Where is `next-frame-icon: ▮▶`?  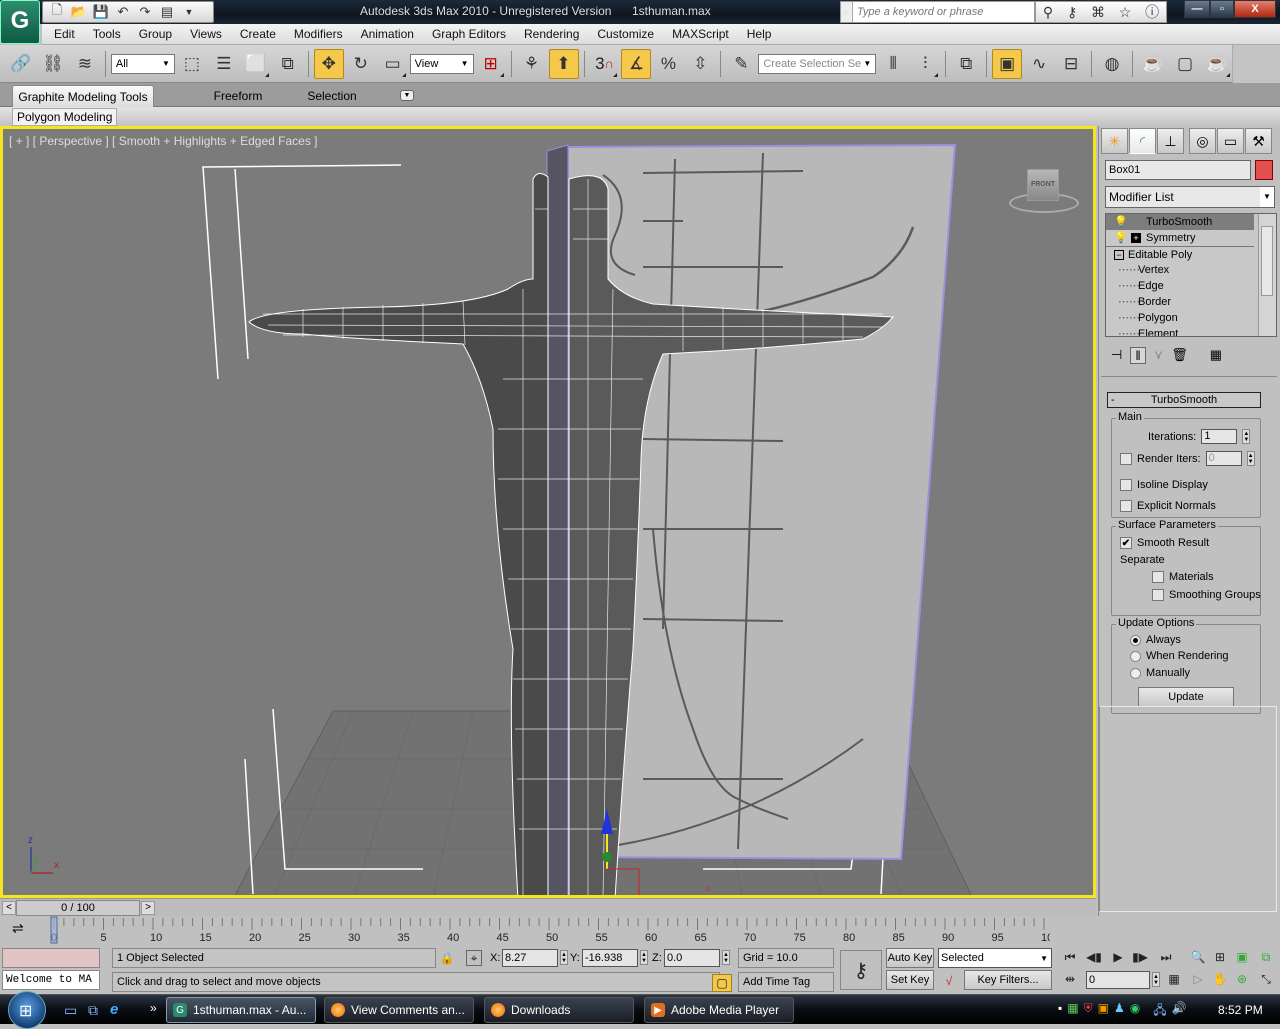
next-frame-icon: ▮▶ is located at coordinates (1140, 957).